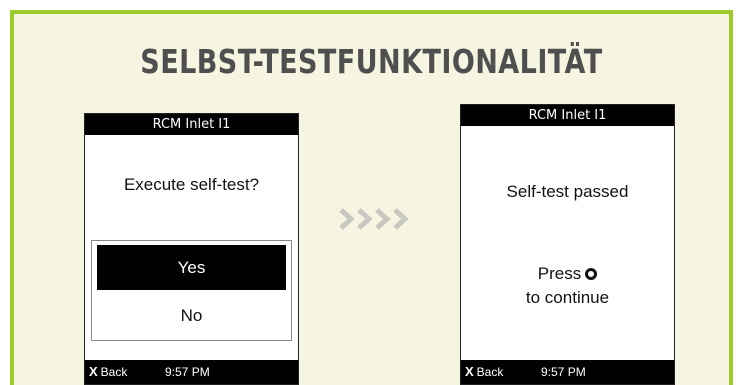 This screenshot has height=385, width=743. Describe the element at coordinates (374, 219) in the screenshot. I see `chevrons-right-icon` at that location.